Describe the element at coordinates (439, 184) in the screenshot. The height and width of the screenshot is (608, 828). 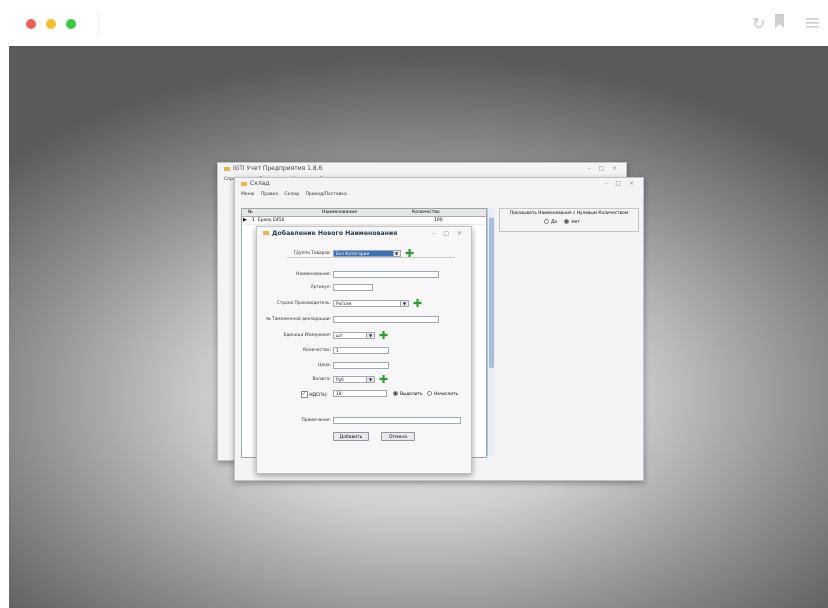
I see `sklad-titlebar: Склад – □ ×` at that location.